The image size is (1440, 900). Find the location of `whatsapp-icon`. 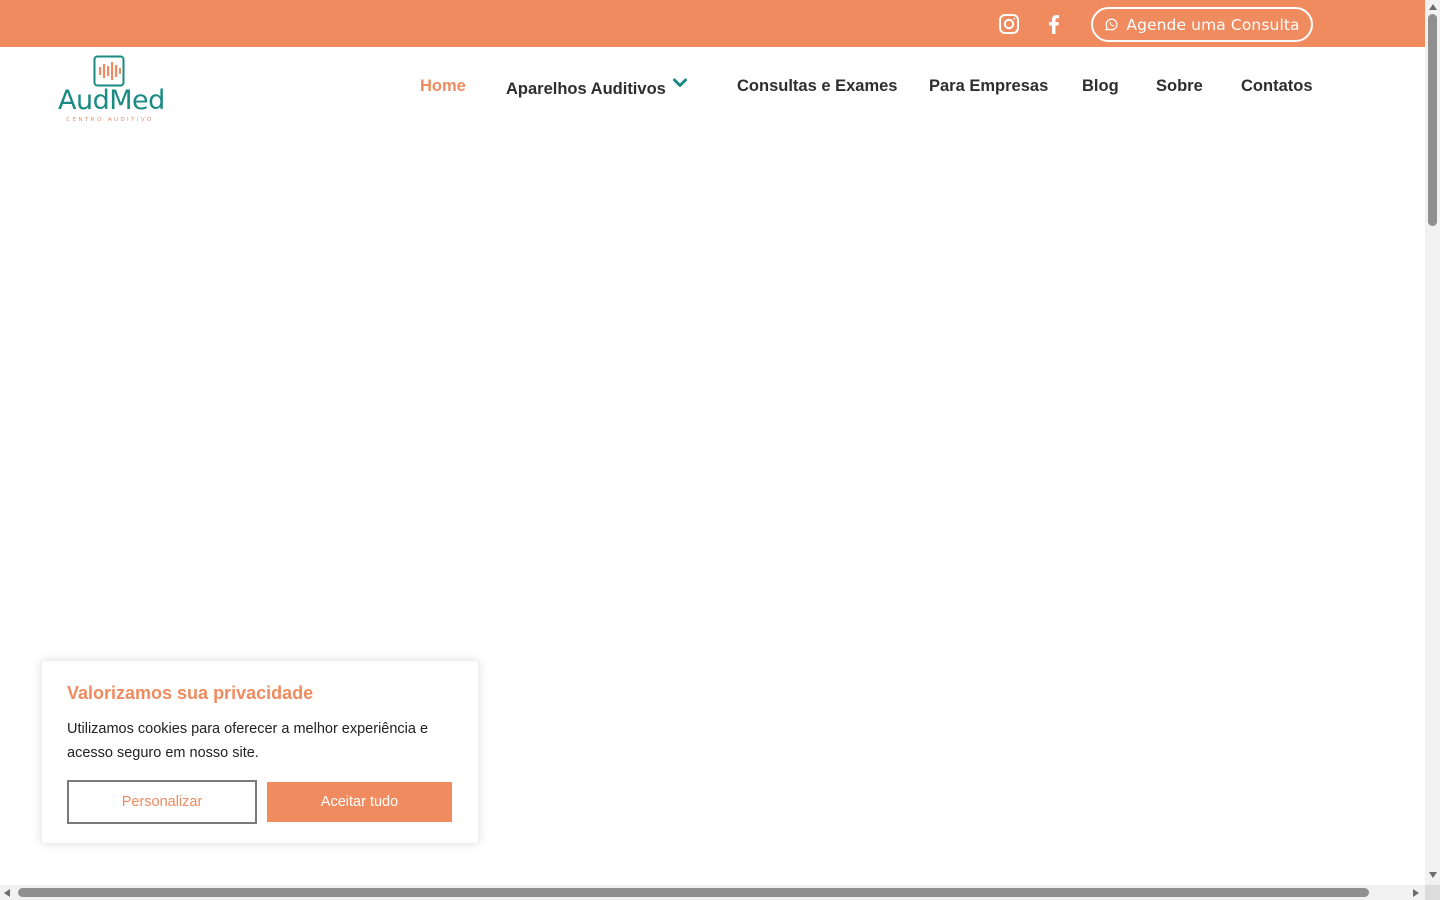

whatsapp-icon is located at coordinates (1111, 24).